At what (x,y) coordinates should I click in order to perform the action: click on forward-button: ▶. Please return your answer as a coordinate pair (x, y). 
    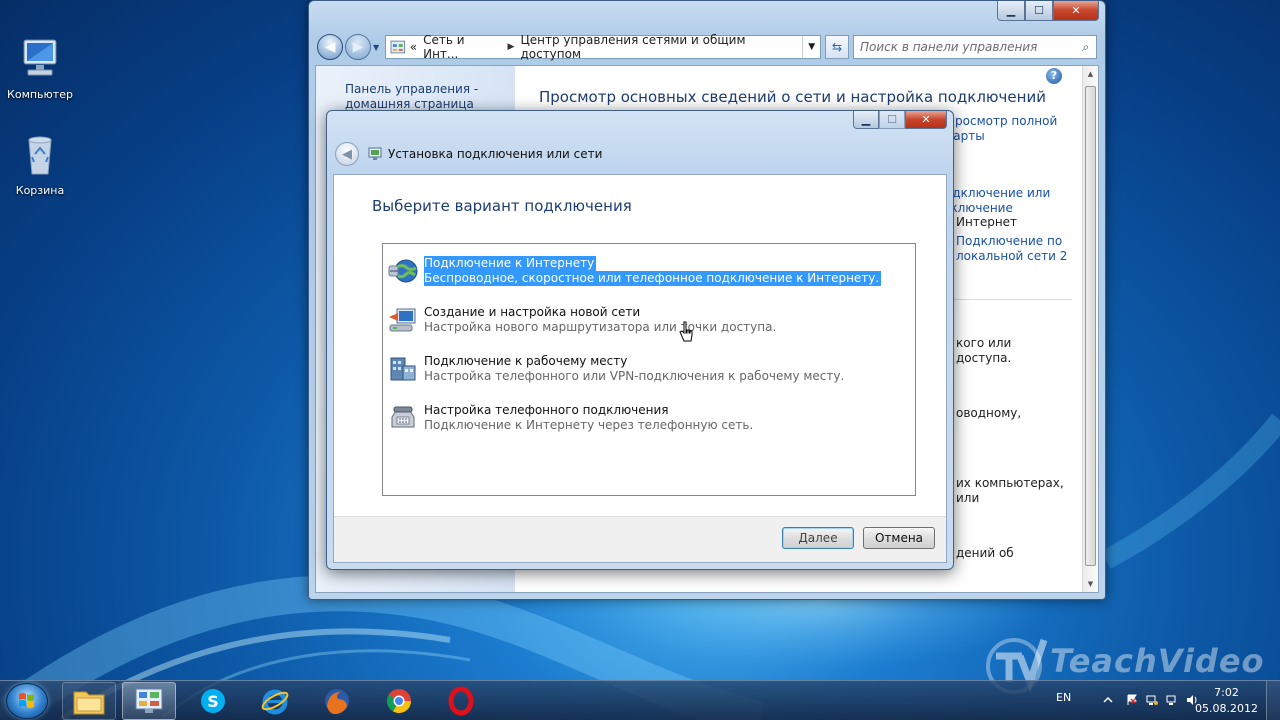
    Looking at the image, I should click on (358, 47).